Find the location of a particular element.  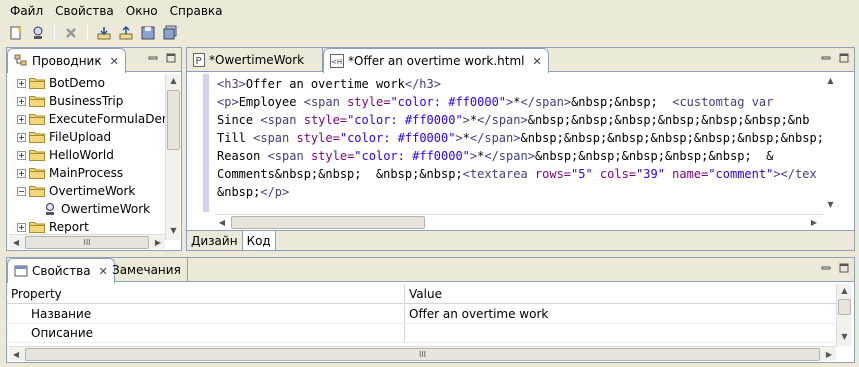

tree-item: + MainProcess is located at coordinates (89, 173).